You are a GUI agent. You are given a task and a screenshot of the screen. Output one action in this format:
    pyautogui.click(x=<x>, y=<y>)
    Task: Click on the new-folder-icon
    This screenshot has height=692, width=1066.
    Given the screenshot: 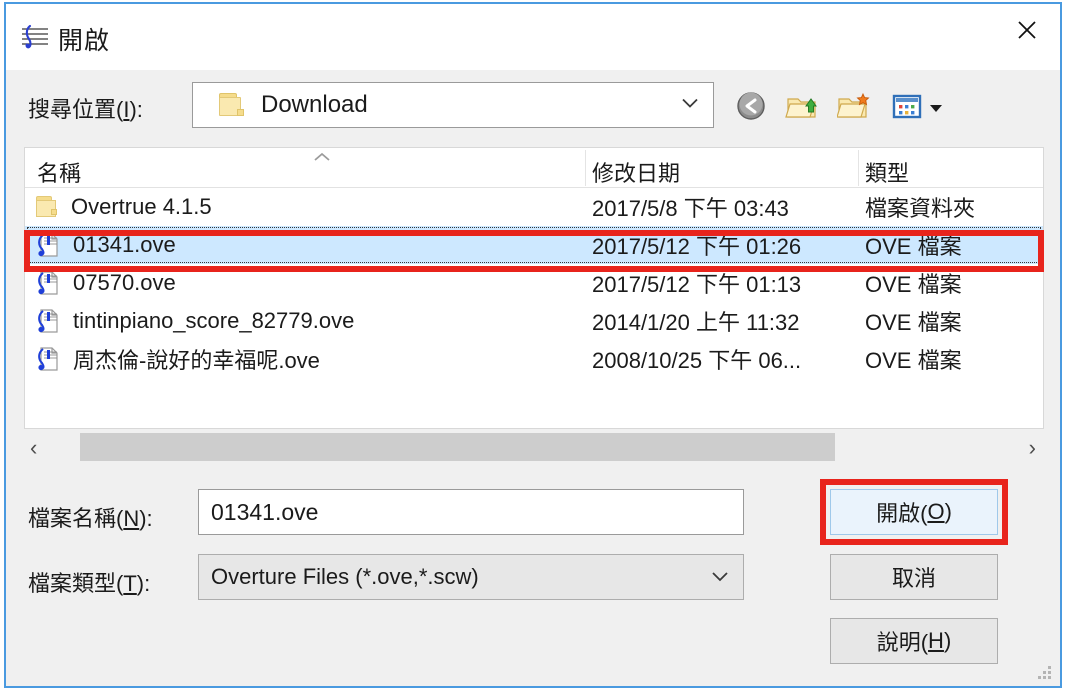 What is the action you would take?
    pyautogui.click(x=853, y=106)
    